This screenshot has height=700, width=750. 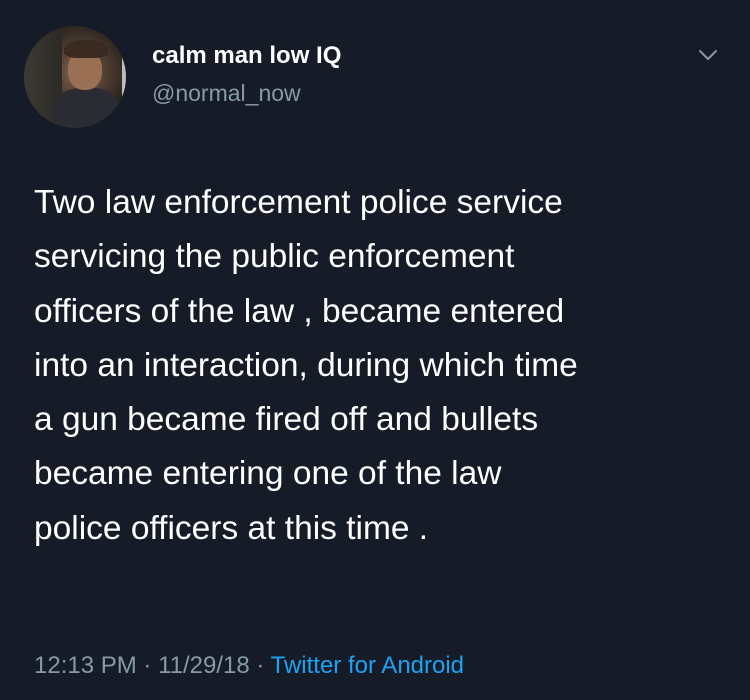 I want to click on avatar, so click(x=75, y=77).